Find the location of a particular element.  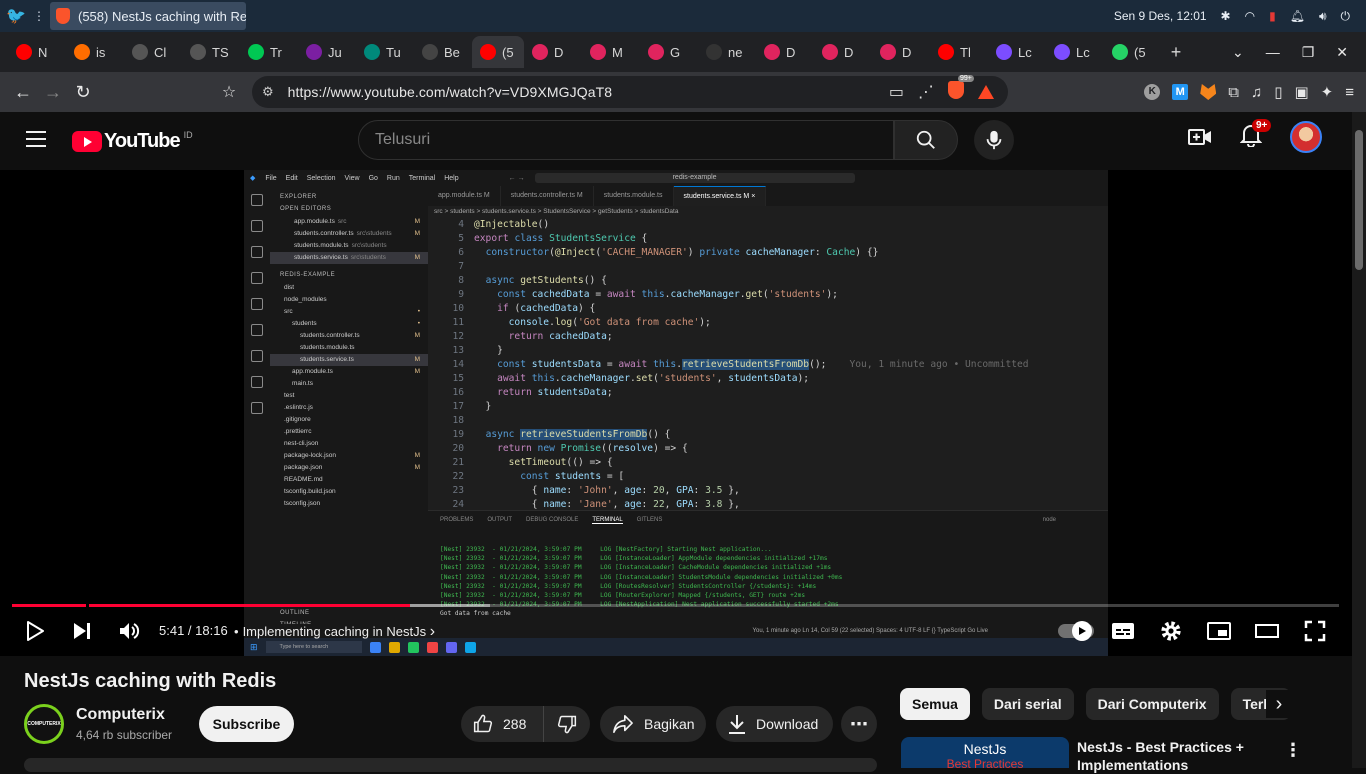

page-scrollbar is located at coordinates (1359, 440).